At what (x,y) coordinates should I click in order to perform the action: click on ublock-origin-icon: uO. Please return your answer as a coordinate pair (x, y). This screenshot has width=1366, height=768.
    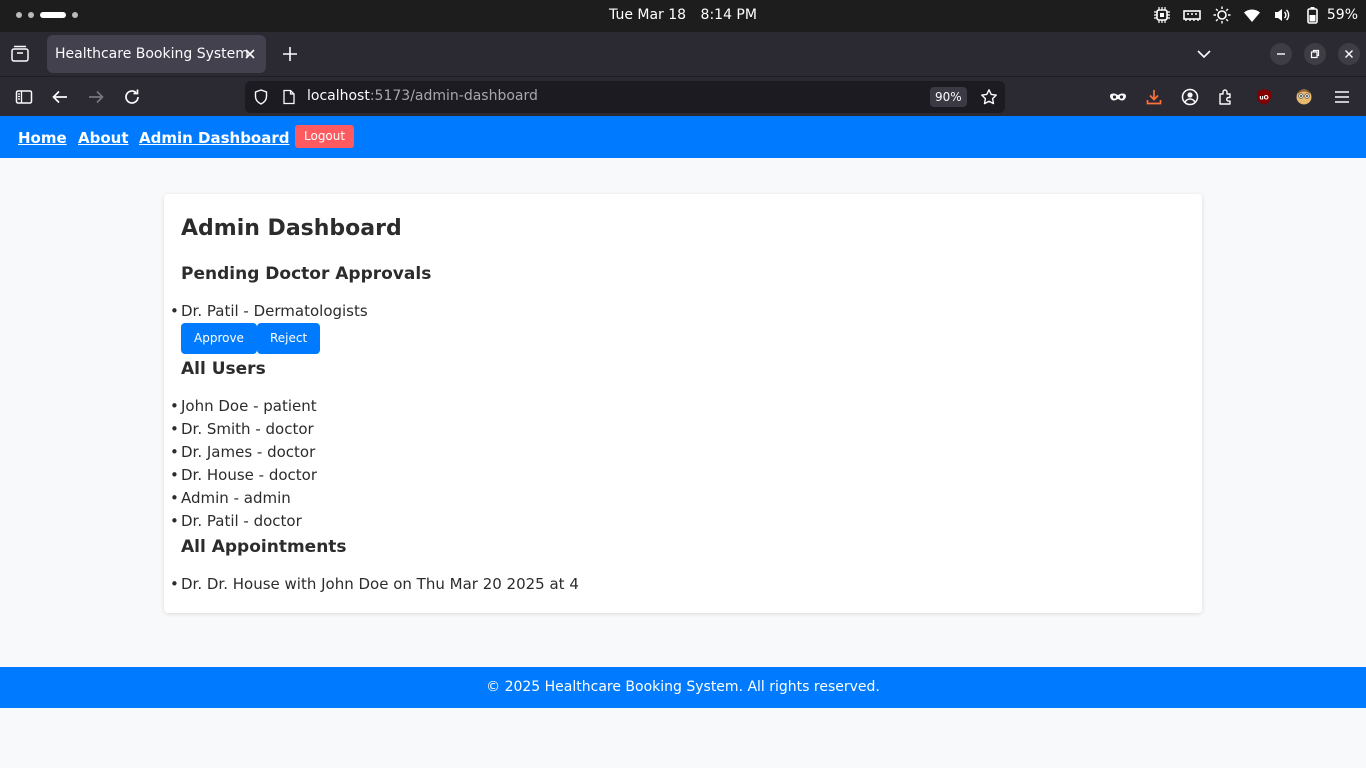
    Looking at the image, I should click on (1264, 97).